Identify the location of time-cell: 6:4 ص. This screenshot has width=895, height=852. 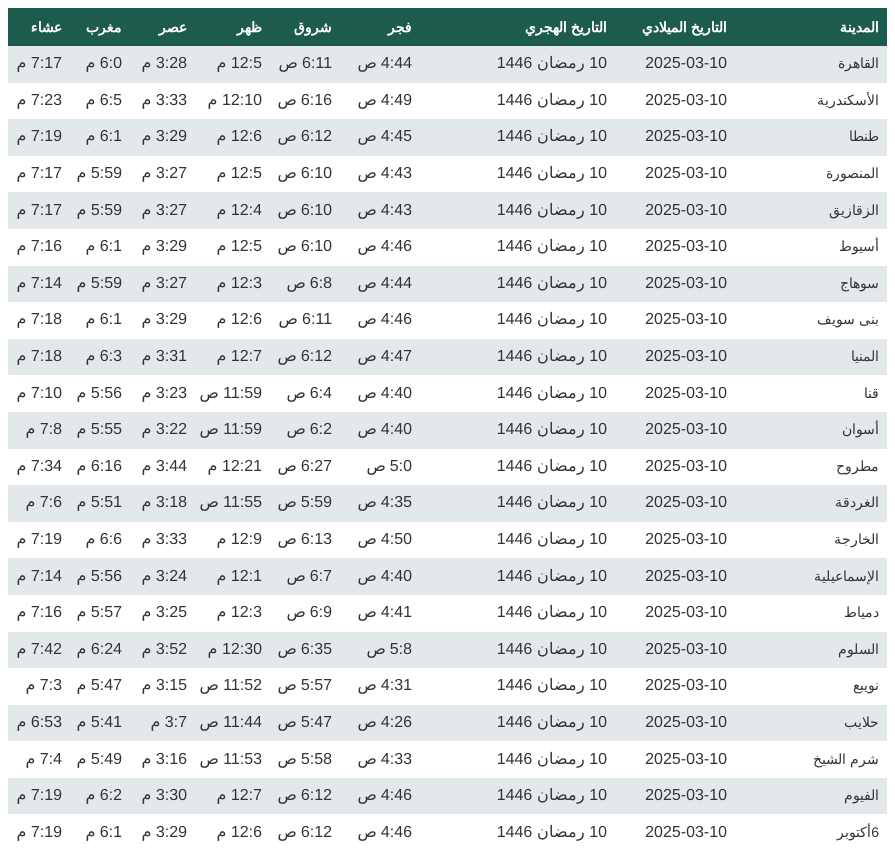
(309, 393).